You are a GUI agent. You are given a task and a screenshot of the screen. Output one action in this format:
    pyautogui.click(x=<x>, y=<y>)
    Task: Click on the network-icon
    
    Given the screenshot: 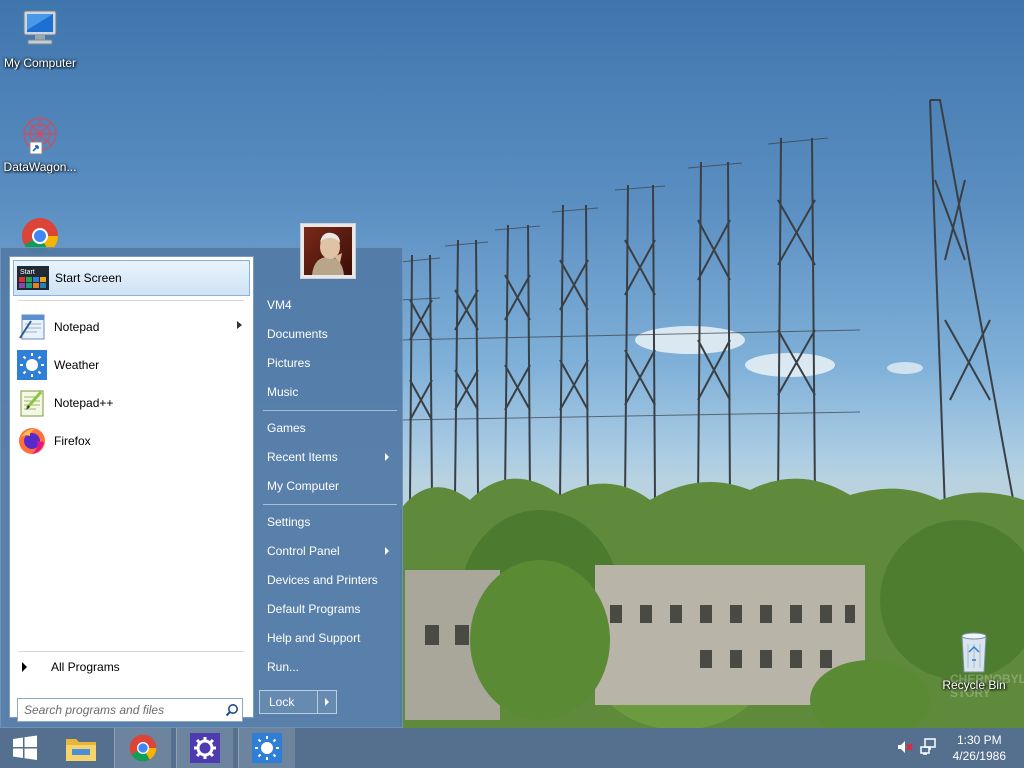 What is the action you would take?
    pyautogui.click(x=930, y=748)
    